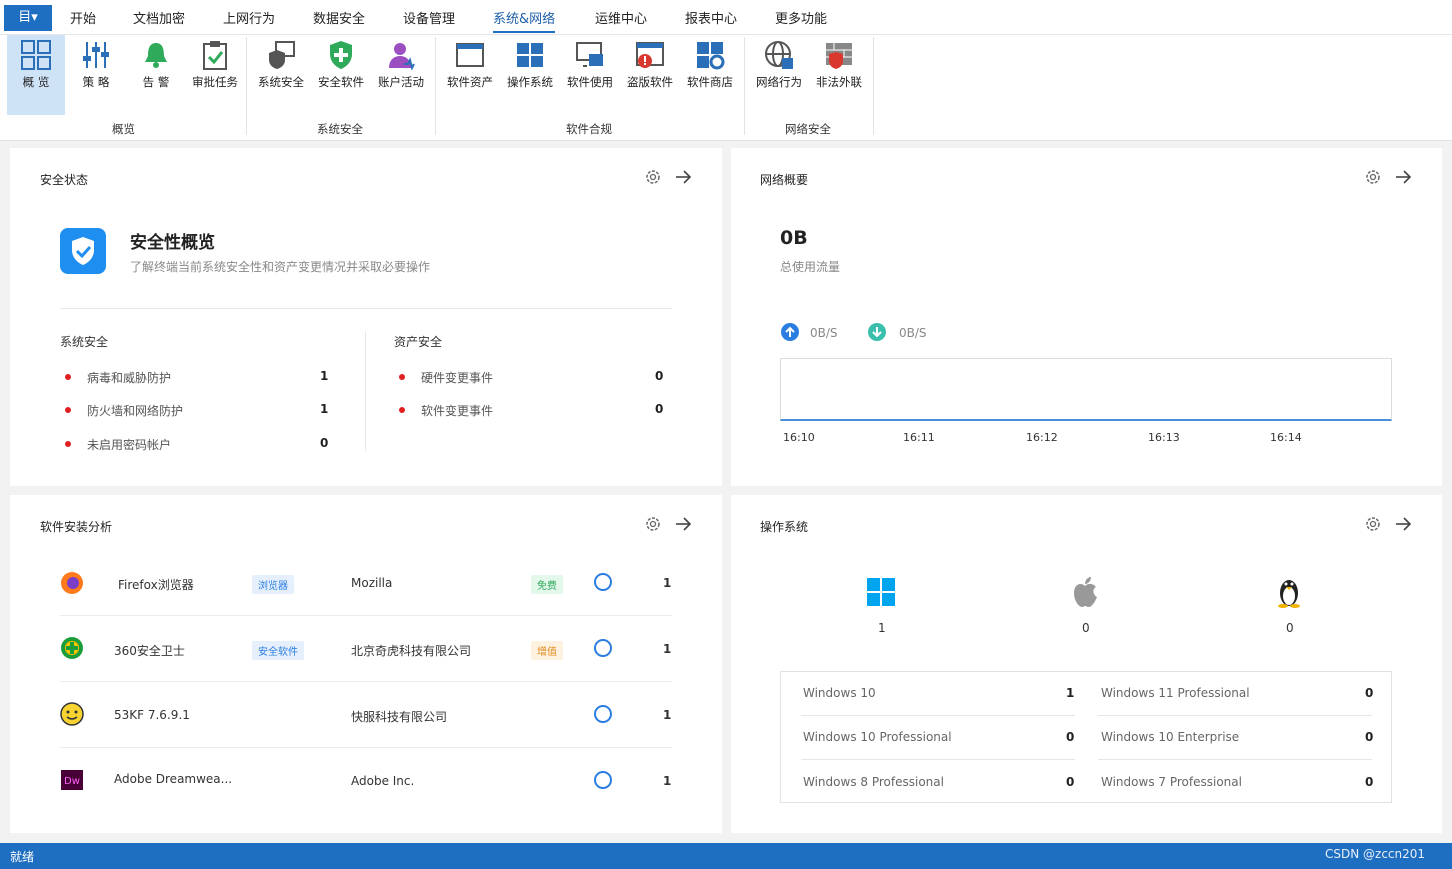 Image resolution: width=1452 pixels, height=869 pixels. I want to click on ribbon-software-store-button: 软件商店, so click(710, 75).